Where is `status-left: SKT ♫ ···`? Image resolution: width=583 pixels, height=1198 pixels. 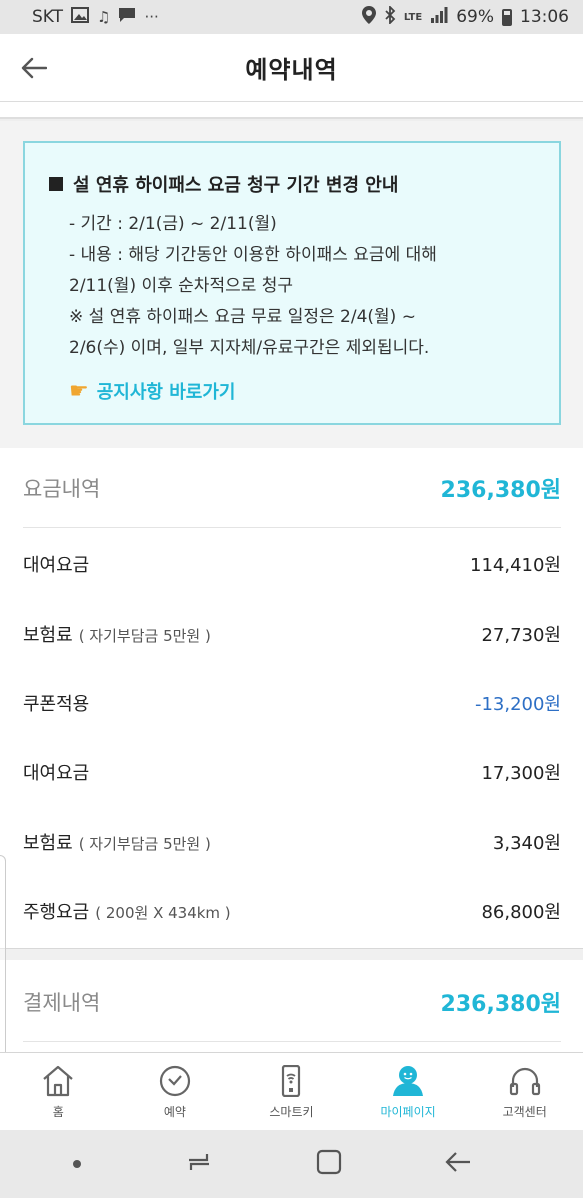 status-left: SKT ♫ ··· is located at coordinates (95, 17).